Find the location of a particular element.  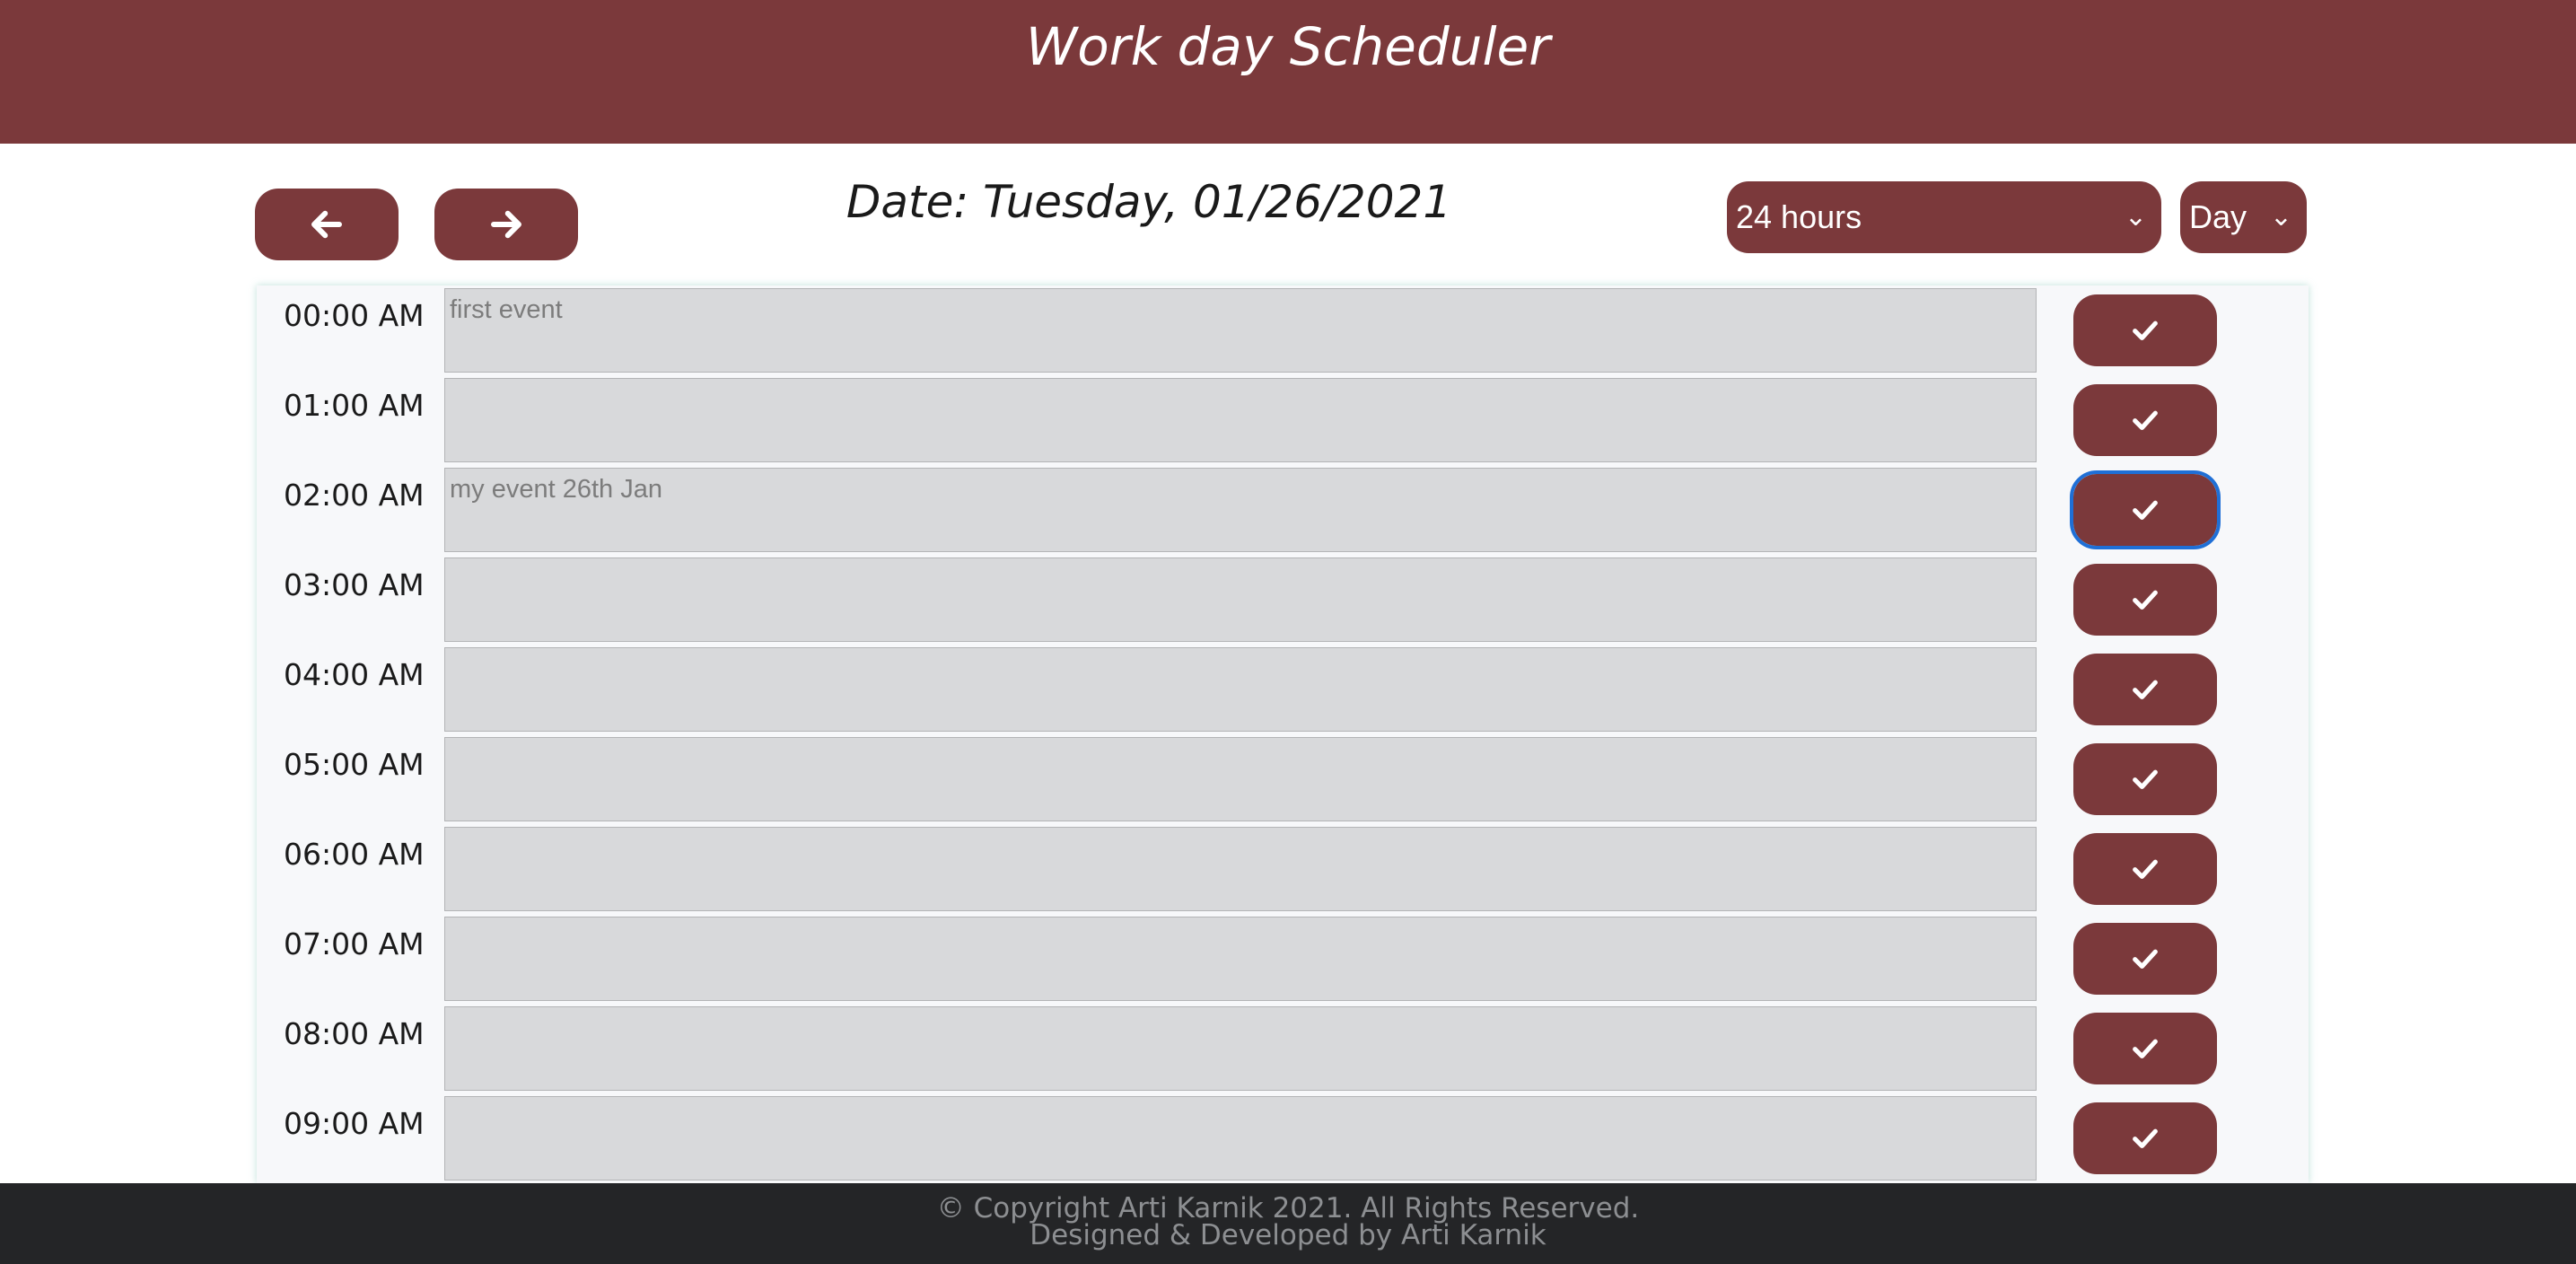

time-block-row: 00:00 AM first event is located at coordinates (1283, 330).